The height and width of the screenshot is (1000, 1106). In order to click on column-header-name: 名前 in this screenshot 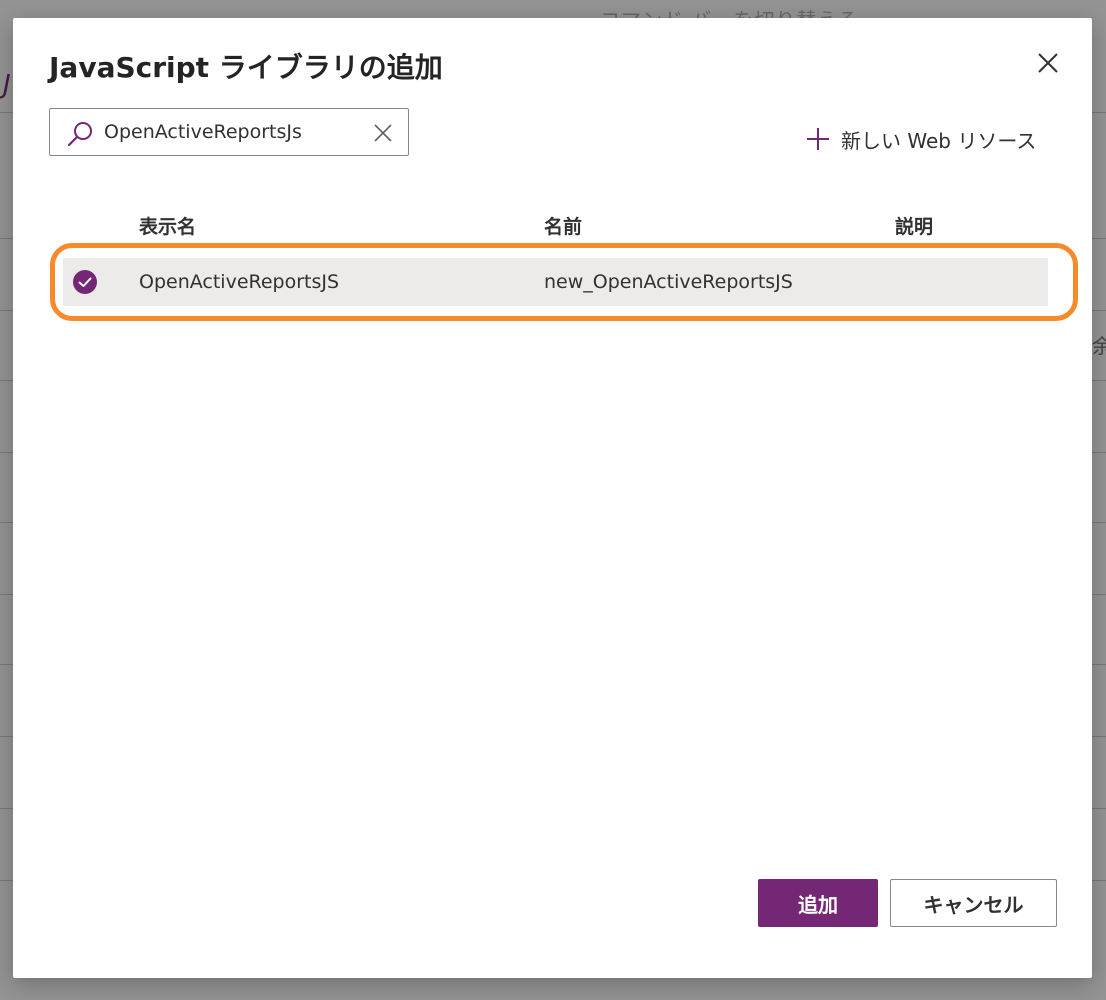, I will do `click(563, 225)`.